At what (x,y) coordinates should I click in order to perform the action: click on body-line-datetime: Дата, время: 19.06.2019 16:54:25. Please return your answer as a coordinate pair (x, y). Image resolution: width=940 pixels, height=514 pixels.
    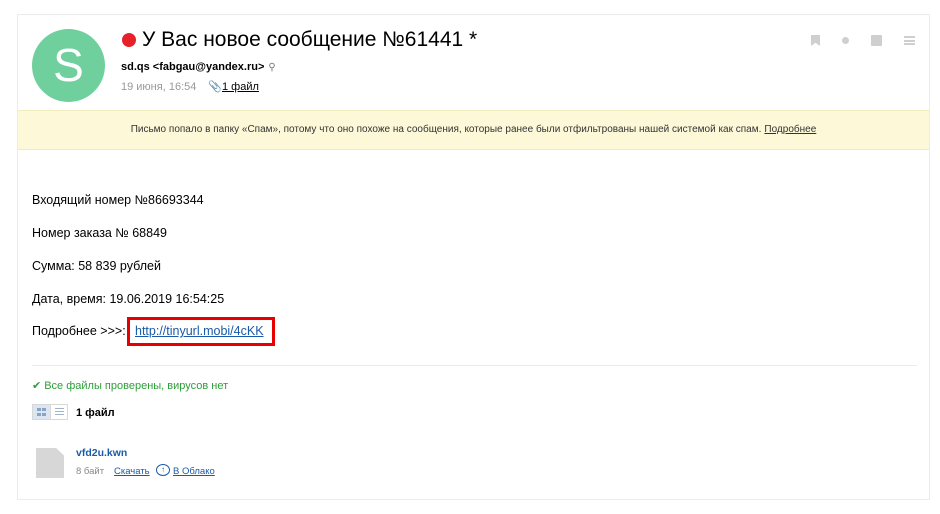
    Looking at the image, I should click on (128, 299).